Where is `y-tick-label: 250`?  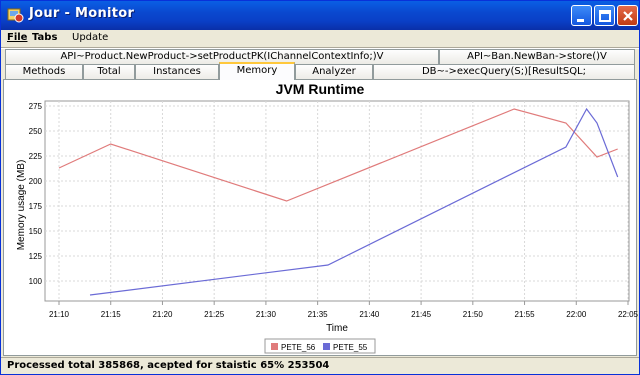 y-tick-label: 250 is located at coordinates (36, 131).